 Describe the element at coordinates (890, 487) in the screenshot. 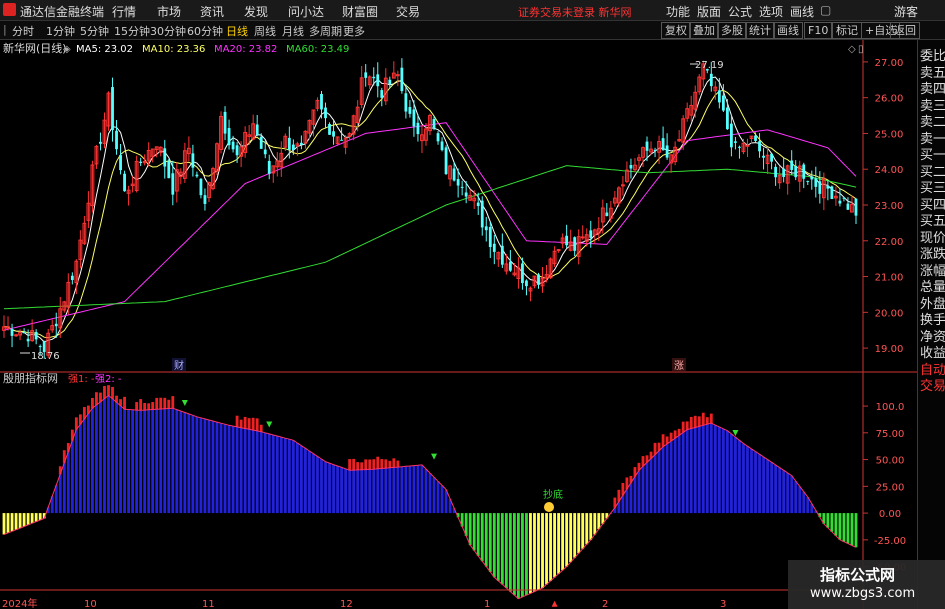

I see `ind-tick-label: 25.00` at that location.